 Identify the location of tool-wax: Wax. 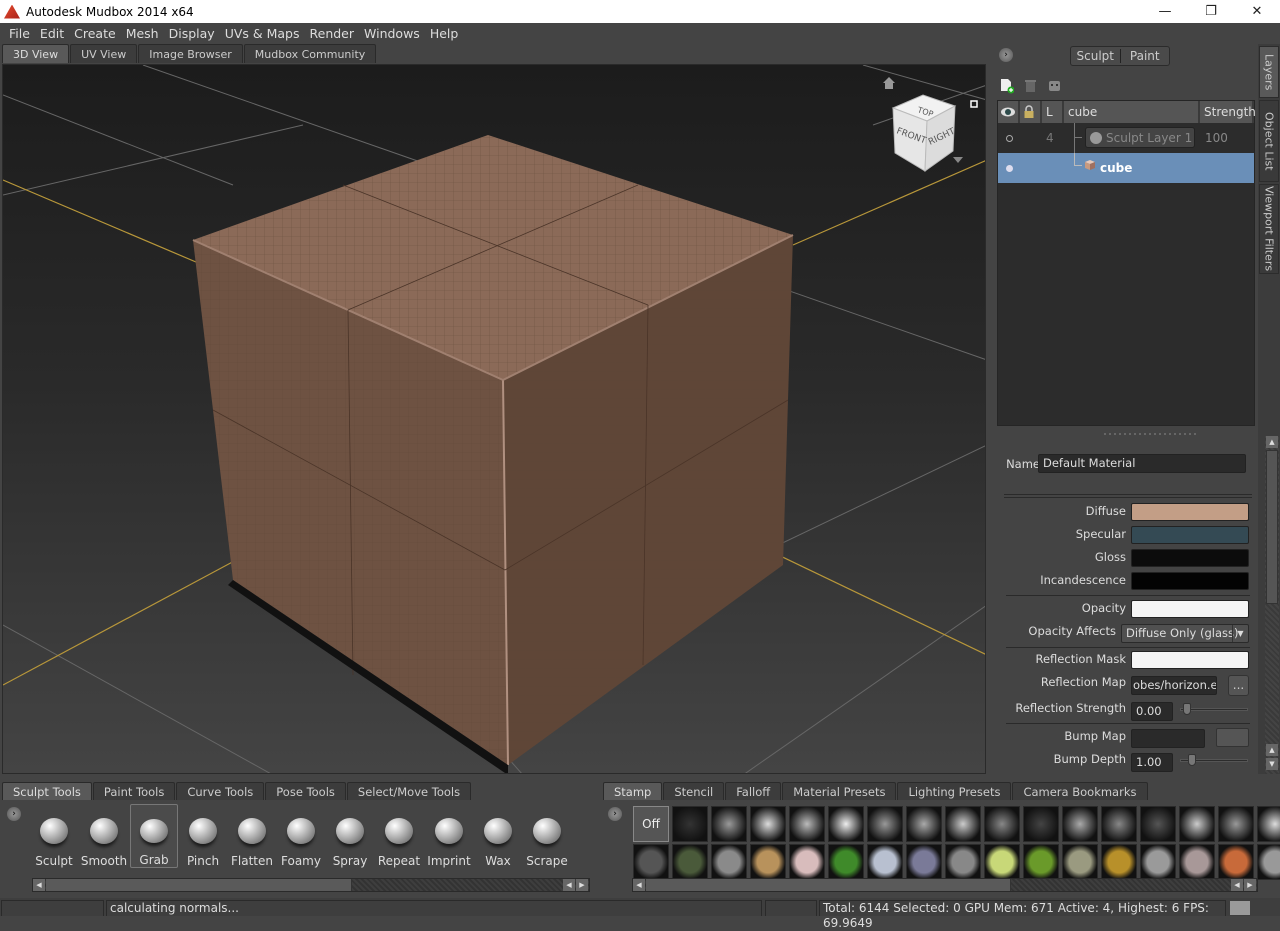
(498, 836).